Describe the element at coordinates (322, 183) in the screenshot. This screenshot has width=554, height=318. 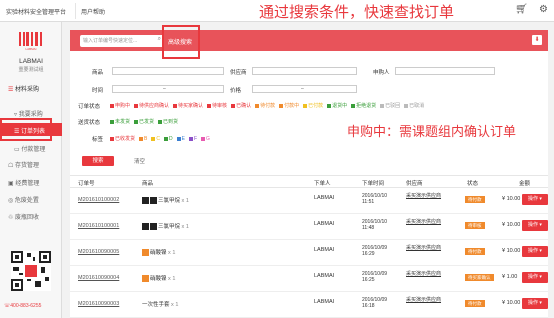
I see `col-buyer: 下单人` at that location.